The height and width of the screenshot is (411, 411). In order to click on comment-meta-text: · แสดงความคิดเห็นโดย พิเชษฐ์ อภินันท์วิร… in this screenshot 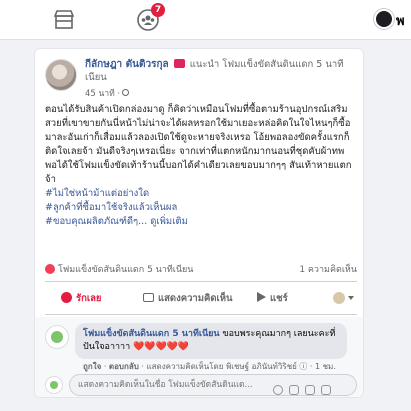, I will do `click(238, 366)`.